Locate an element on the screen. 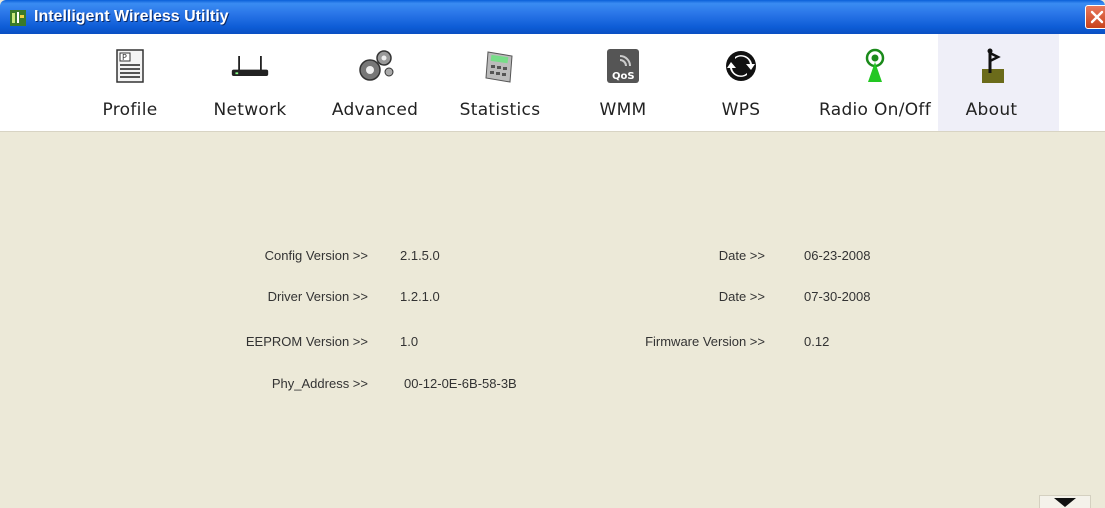  wps-icon is located at coordinates (741, 66).